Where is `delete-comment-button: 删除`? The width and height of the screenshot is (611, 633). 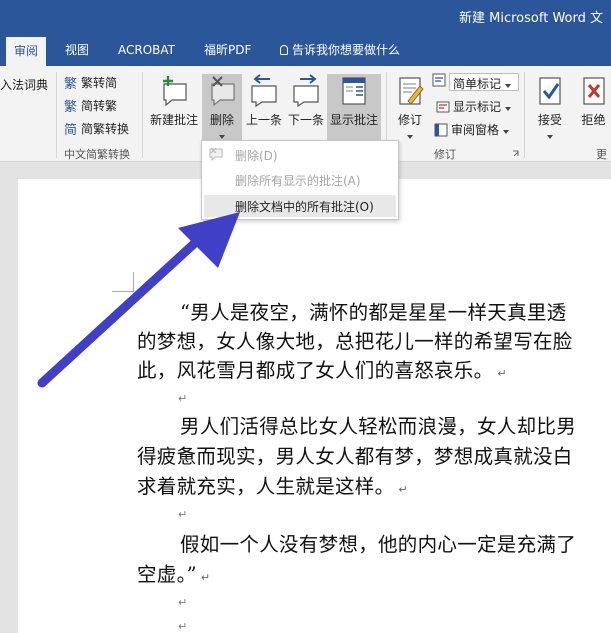
delete-comment-button: 删除 is located at coordinates (222, 108).